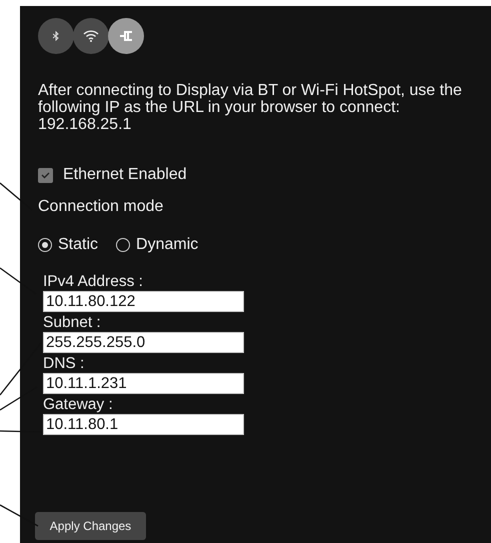  Describe the element at coordinates (101, 207) in the screenshot. I see `section-label: Connection mode` at that location.